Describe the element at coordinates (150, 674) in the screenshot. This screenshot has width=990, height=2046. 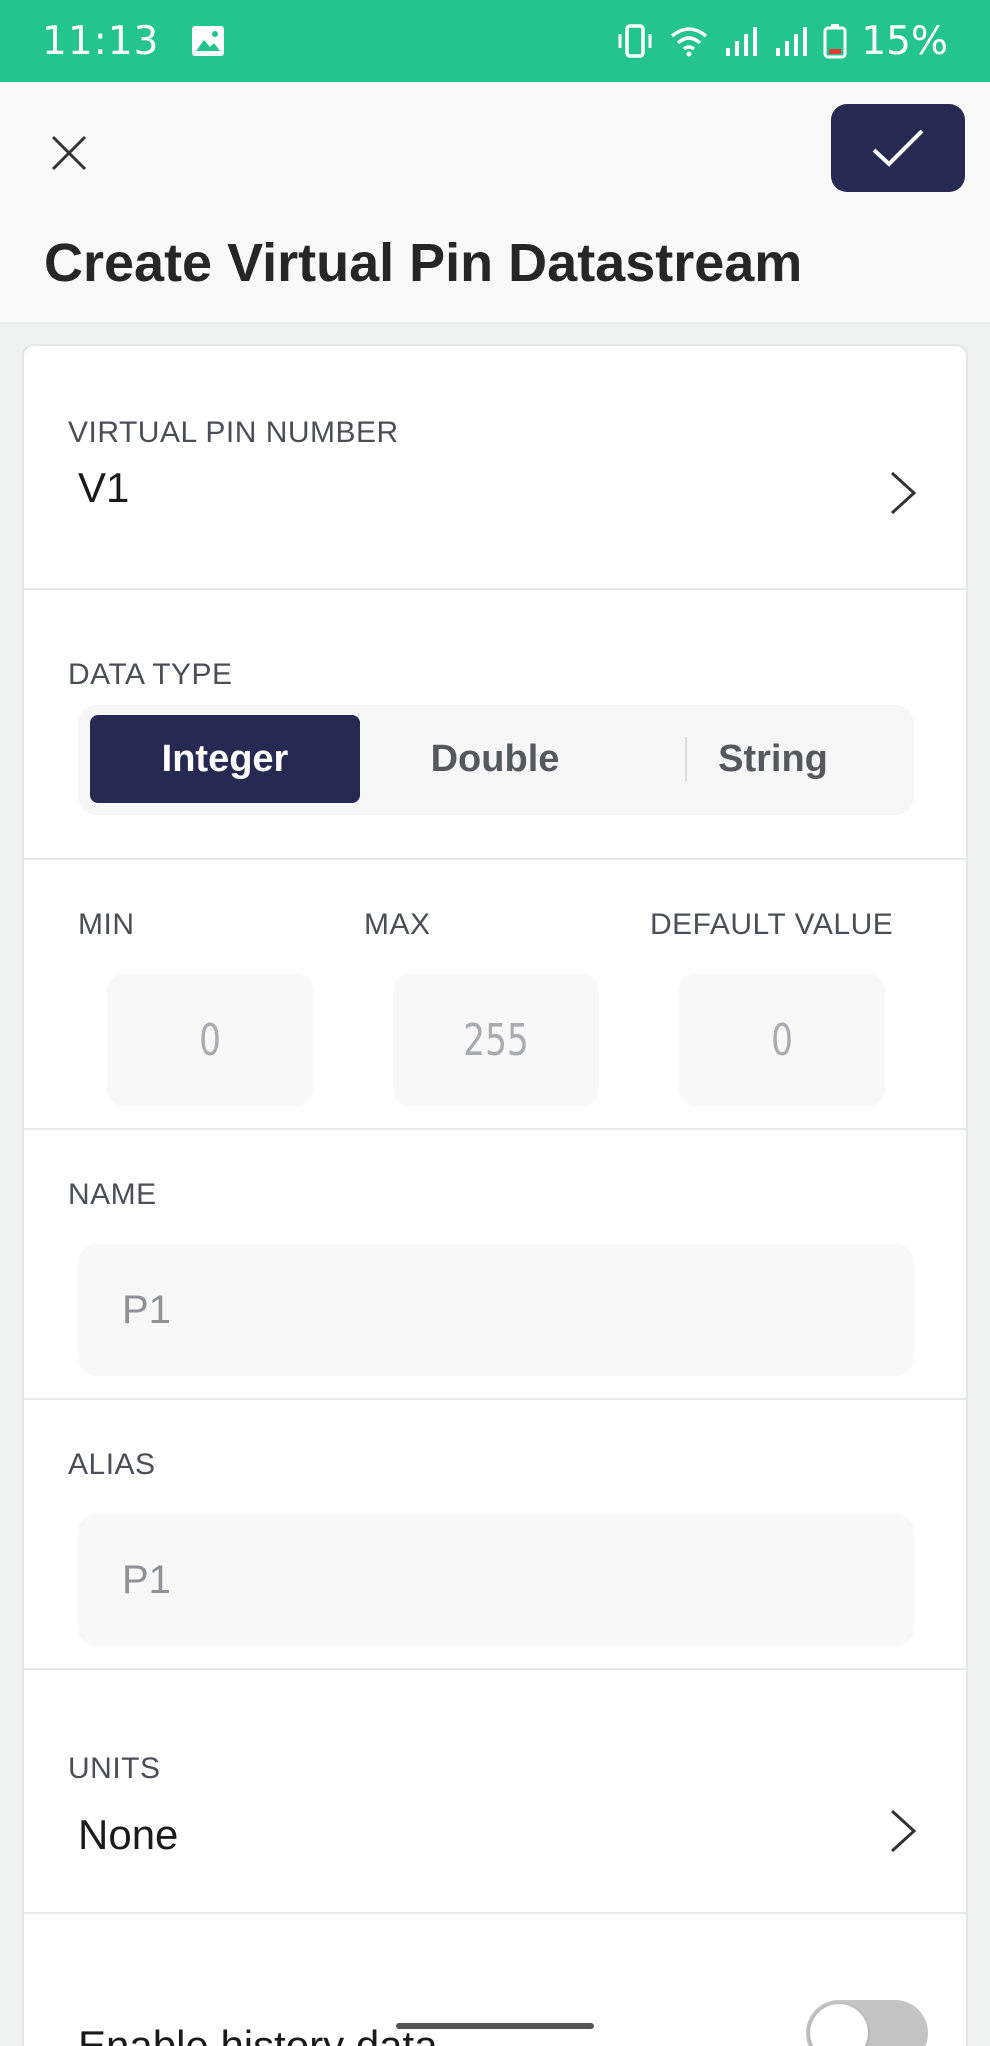
I see `data-type-label: DATA TYPE` at that location.